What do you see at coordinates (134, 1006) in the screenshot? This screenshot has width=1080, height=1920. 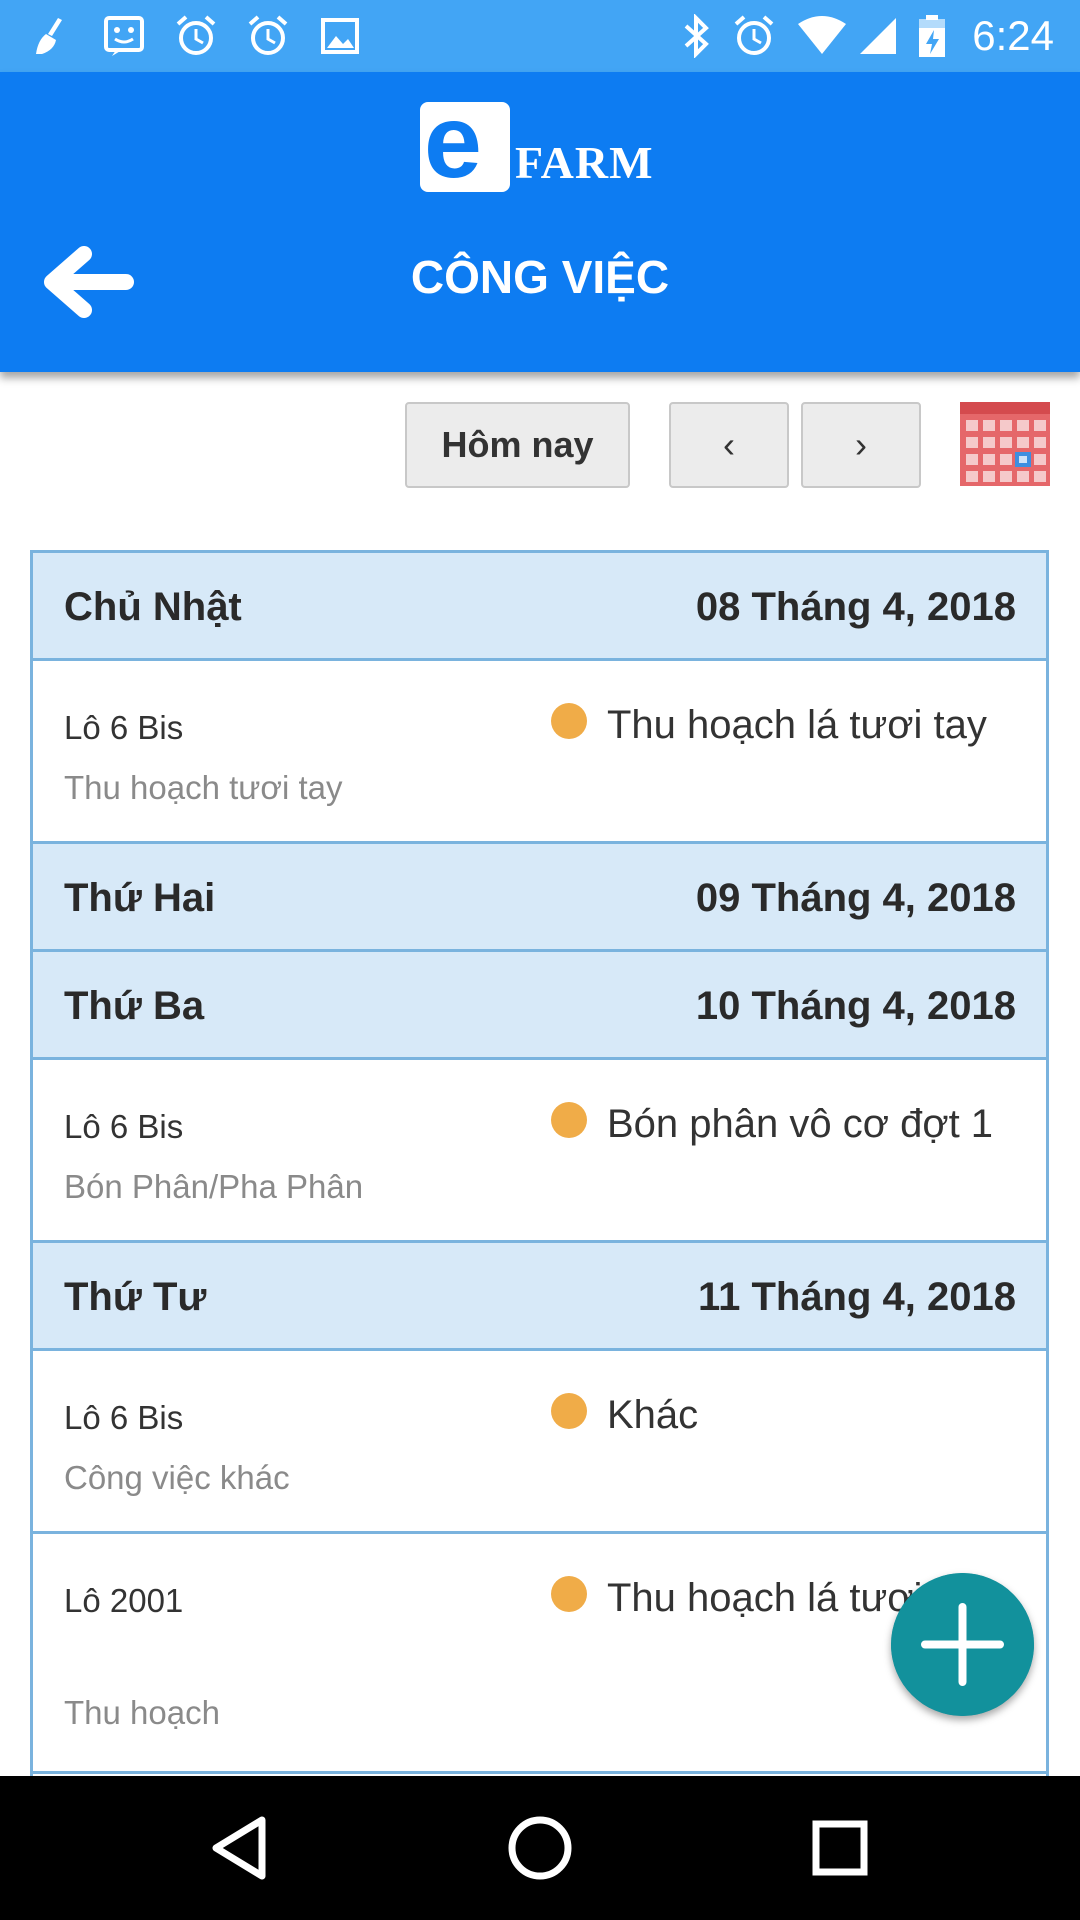 I see `day-name: Thứ Ba` at bounding box center [134, 1006].